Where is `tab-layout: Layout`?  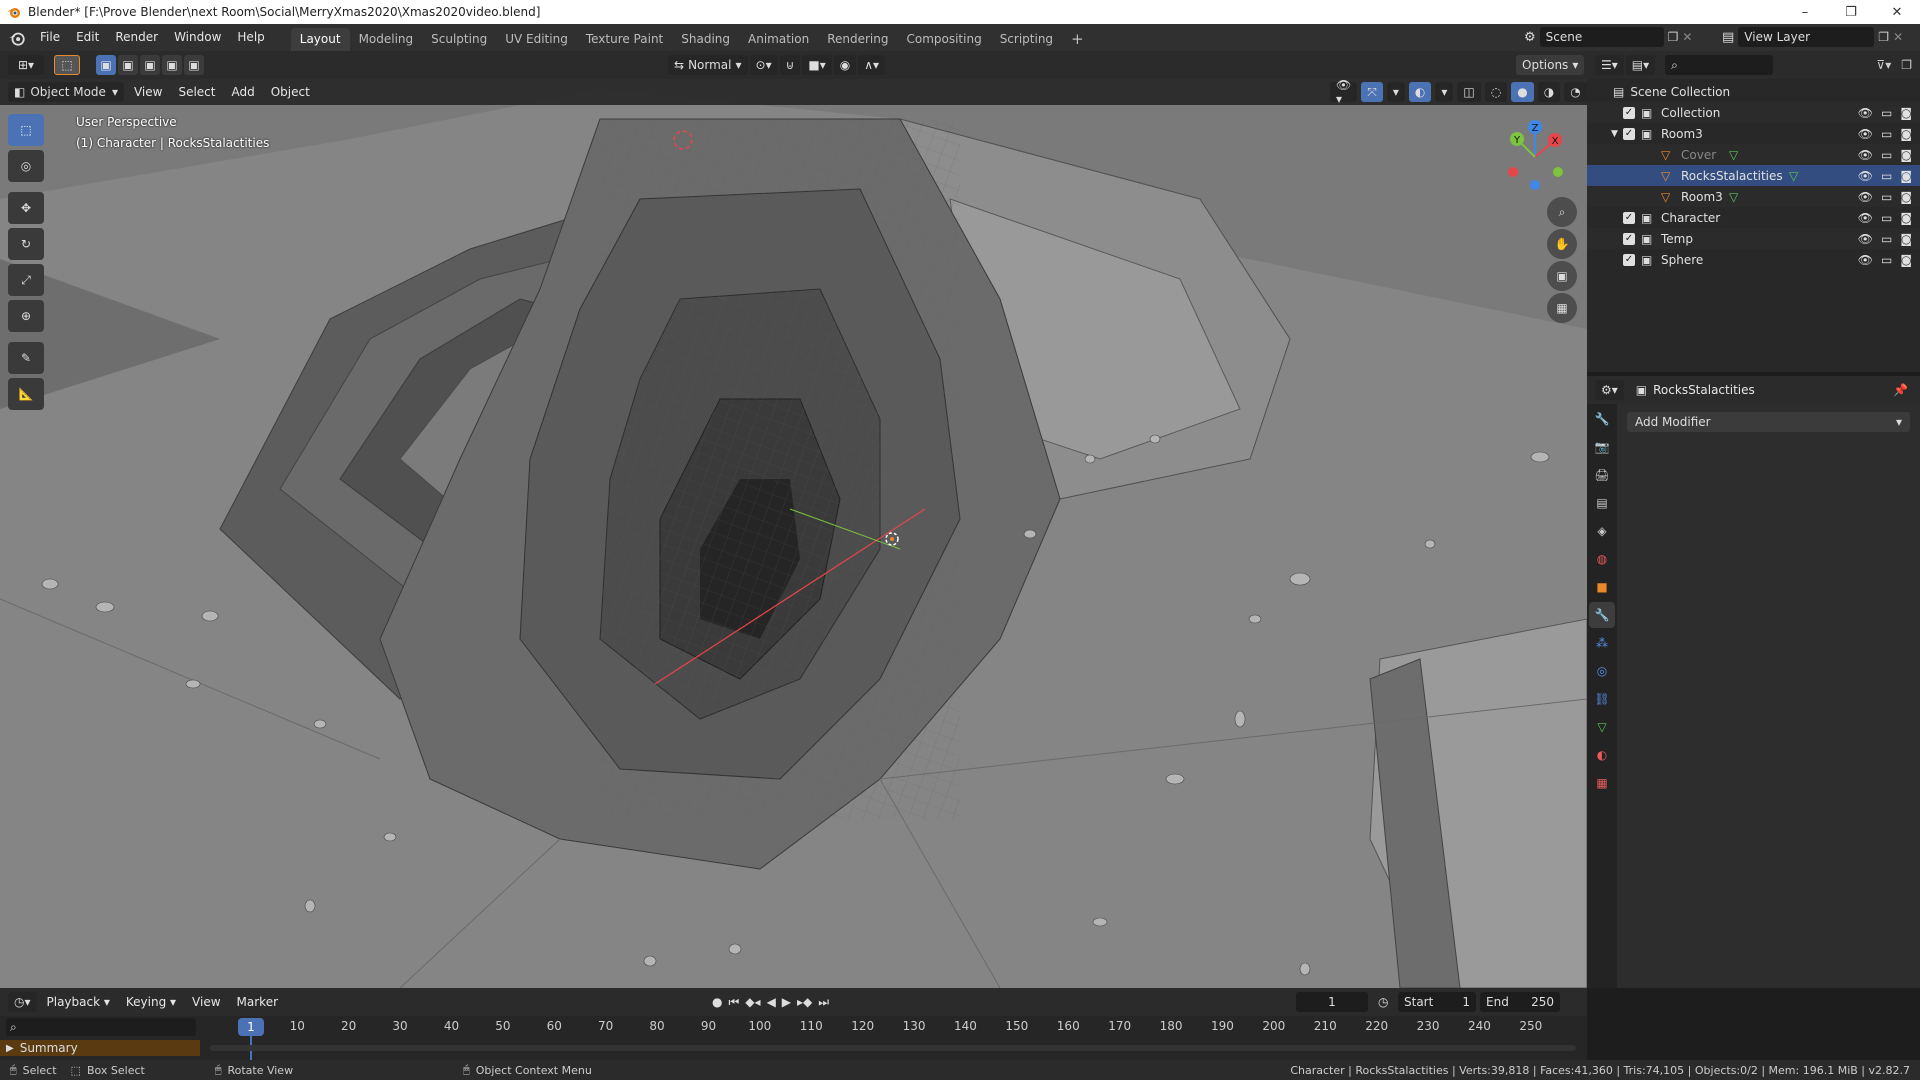 tab-layout: Layout is located at coordinates (320, 39).